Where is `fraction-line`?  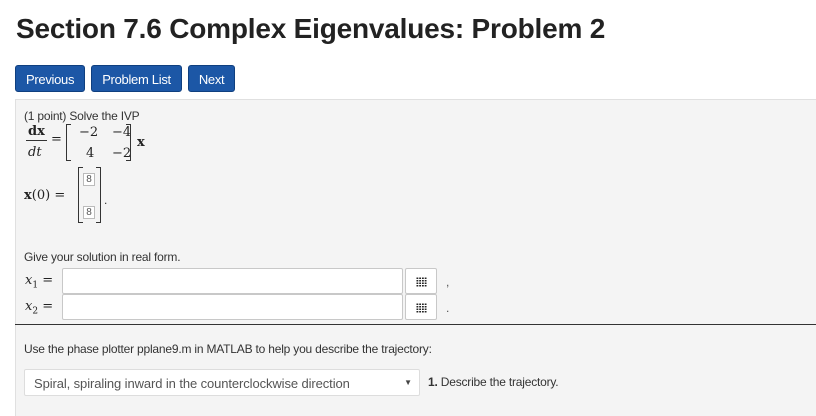 fraction-line is located at coordinates (36, 140).